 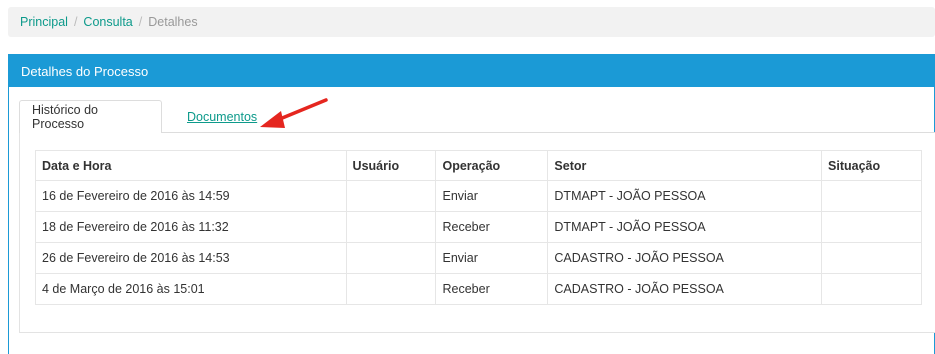 I want to click on column-header-situacao: Situação, so click(x=871, y=165).